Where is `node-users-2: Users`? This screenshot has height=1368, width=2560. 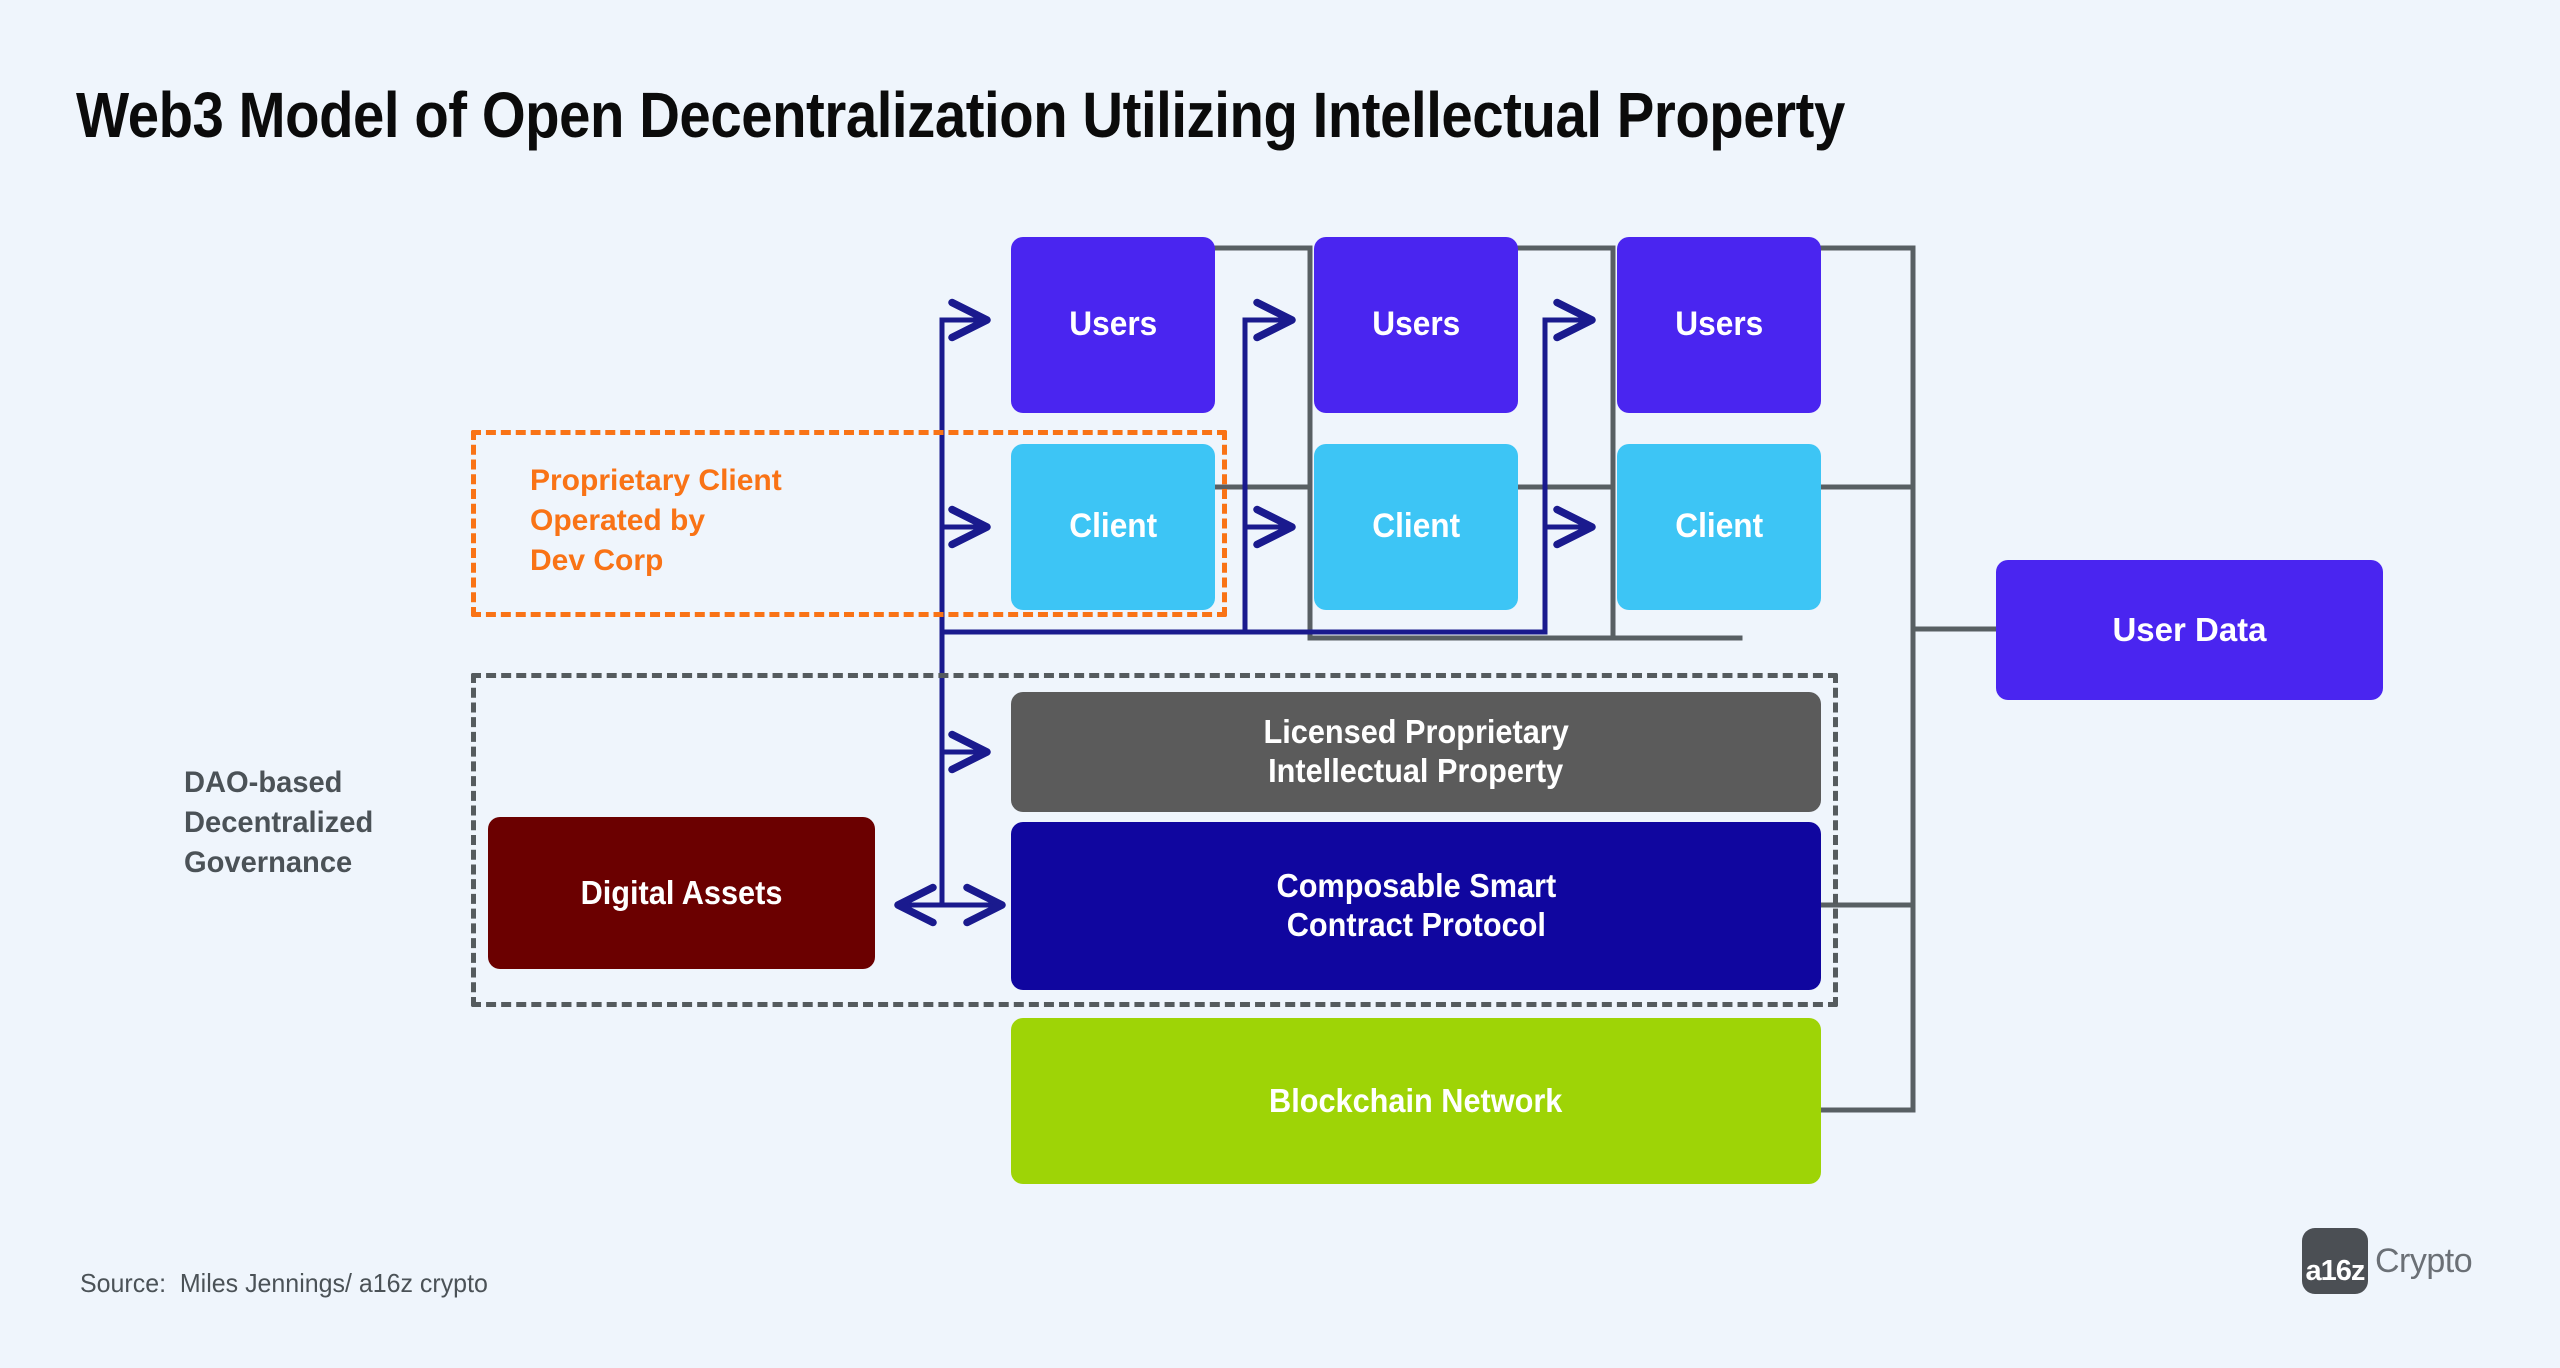 node-users-2: Users is located at coordinates (1416, 325).